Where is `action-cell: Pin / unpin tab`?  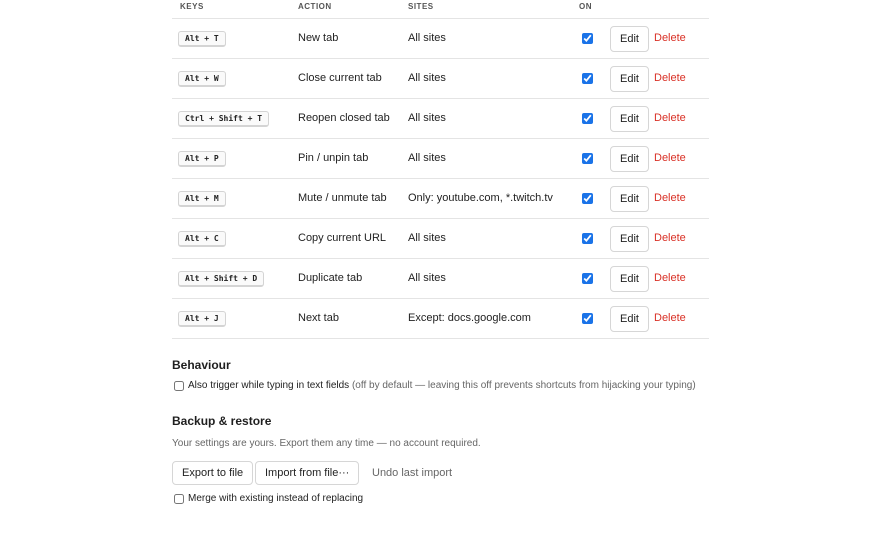
action-cell: Pin / unpin tab is located at coordinates (333, 158).